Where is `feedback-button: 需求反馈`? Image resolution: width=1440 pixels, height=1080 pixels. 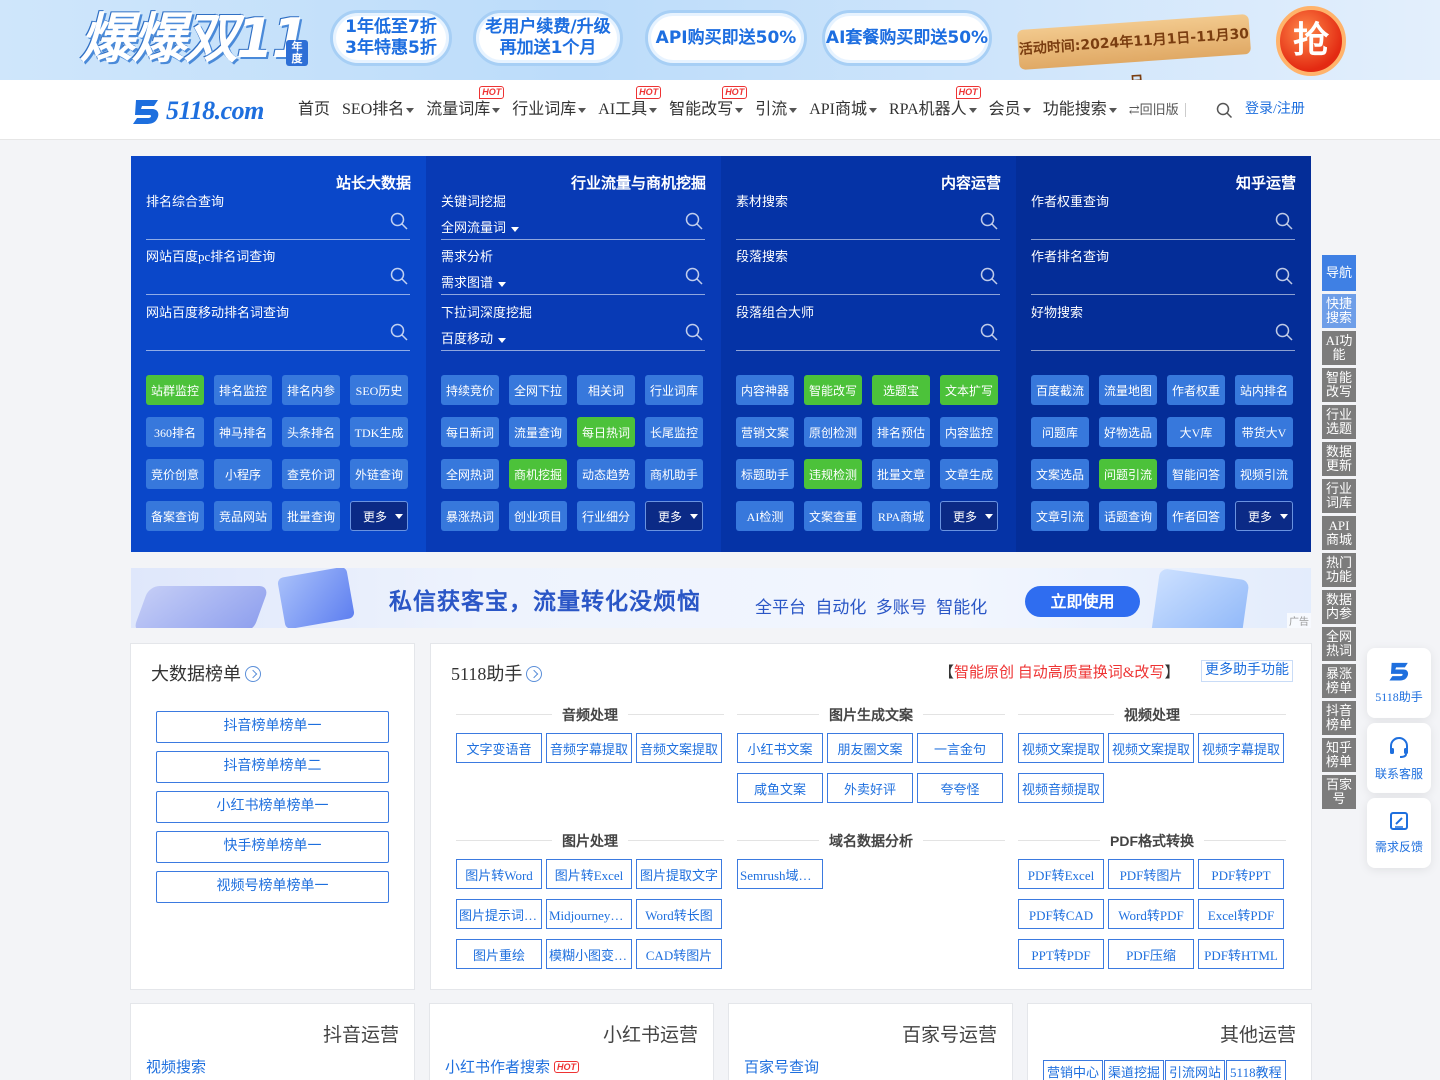
feedback-button: 需求反馈 is located at coordinates (1399, 833).